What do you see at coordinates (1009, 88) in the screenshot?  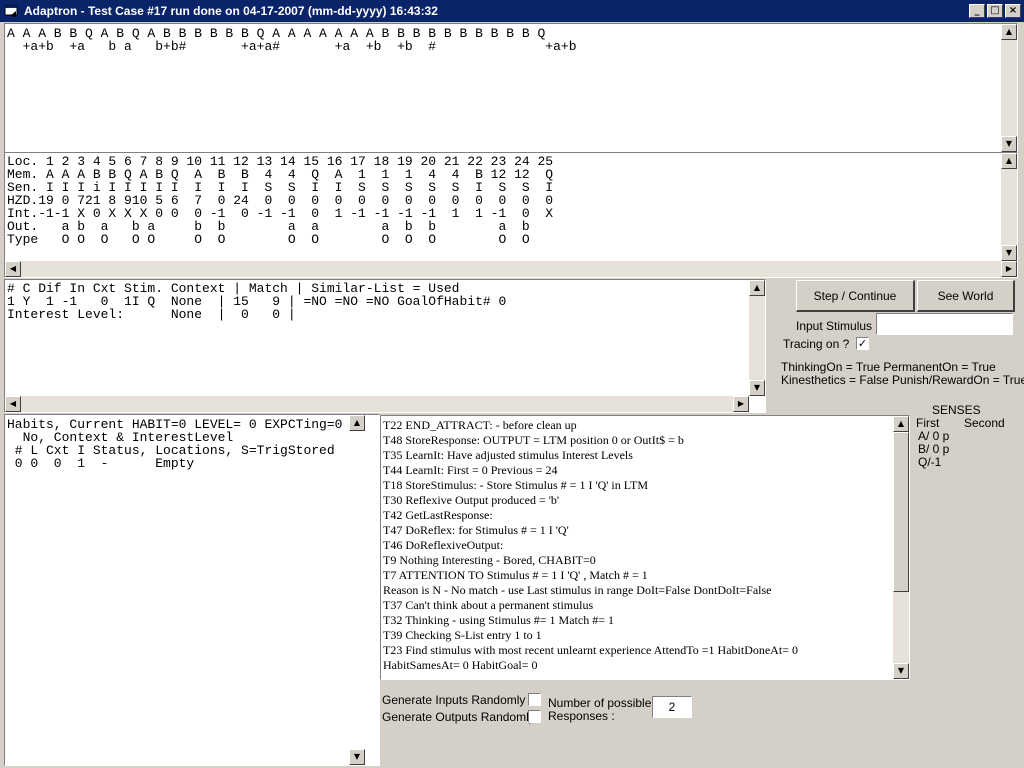 I see `sequence-vertical-scrollbar: ▲ ▼` at bounding box center [1009, 88].